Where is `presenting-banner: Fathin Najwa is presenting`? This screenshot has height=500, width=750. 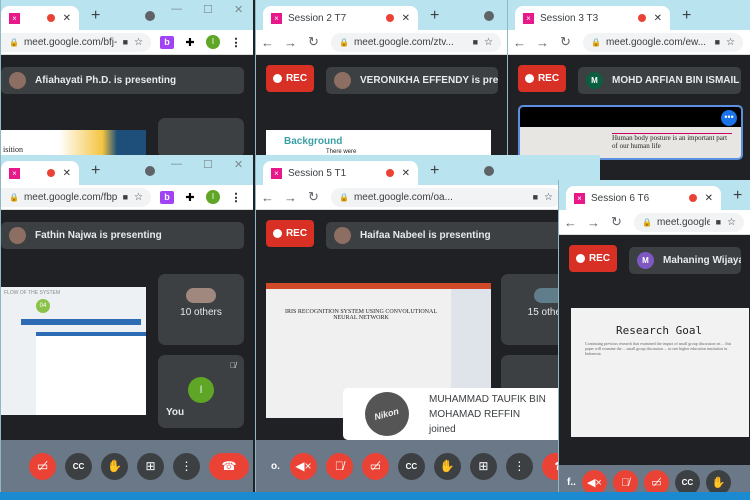
presenting-banner: Fathin Najwa is presenting is located at coordinates (122, 235).